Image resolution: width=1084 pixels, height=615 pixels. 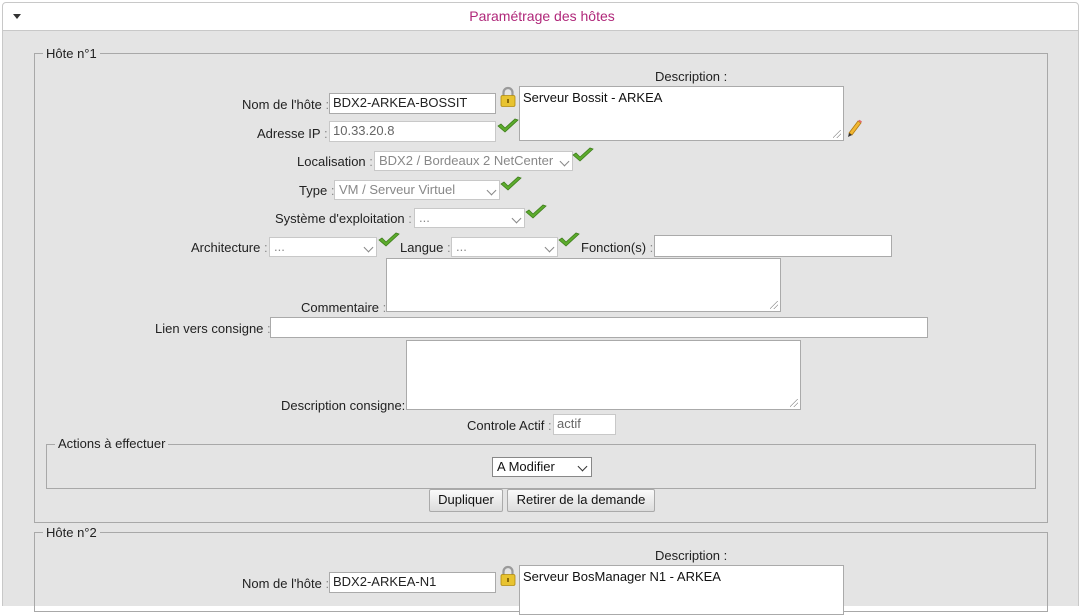 What do you see at coordinates (71, 53) in the screenshot?
I see `host-1-legend: Hôte n°1` at bounding box center [71, 53].